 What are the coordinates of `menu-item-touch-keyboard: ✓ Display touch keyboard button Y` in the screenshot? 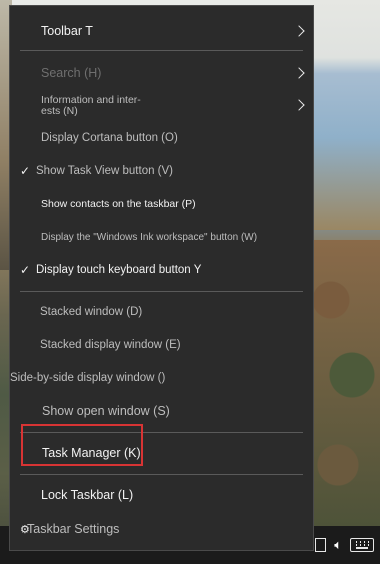 It's located at (161, 270).